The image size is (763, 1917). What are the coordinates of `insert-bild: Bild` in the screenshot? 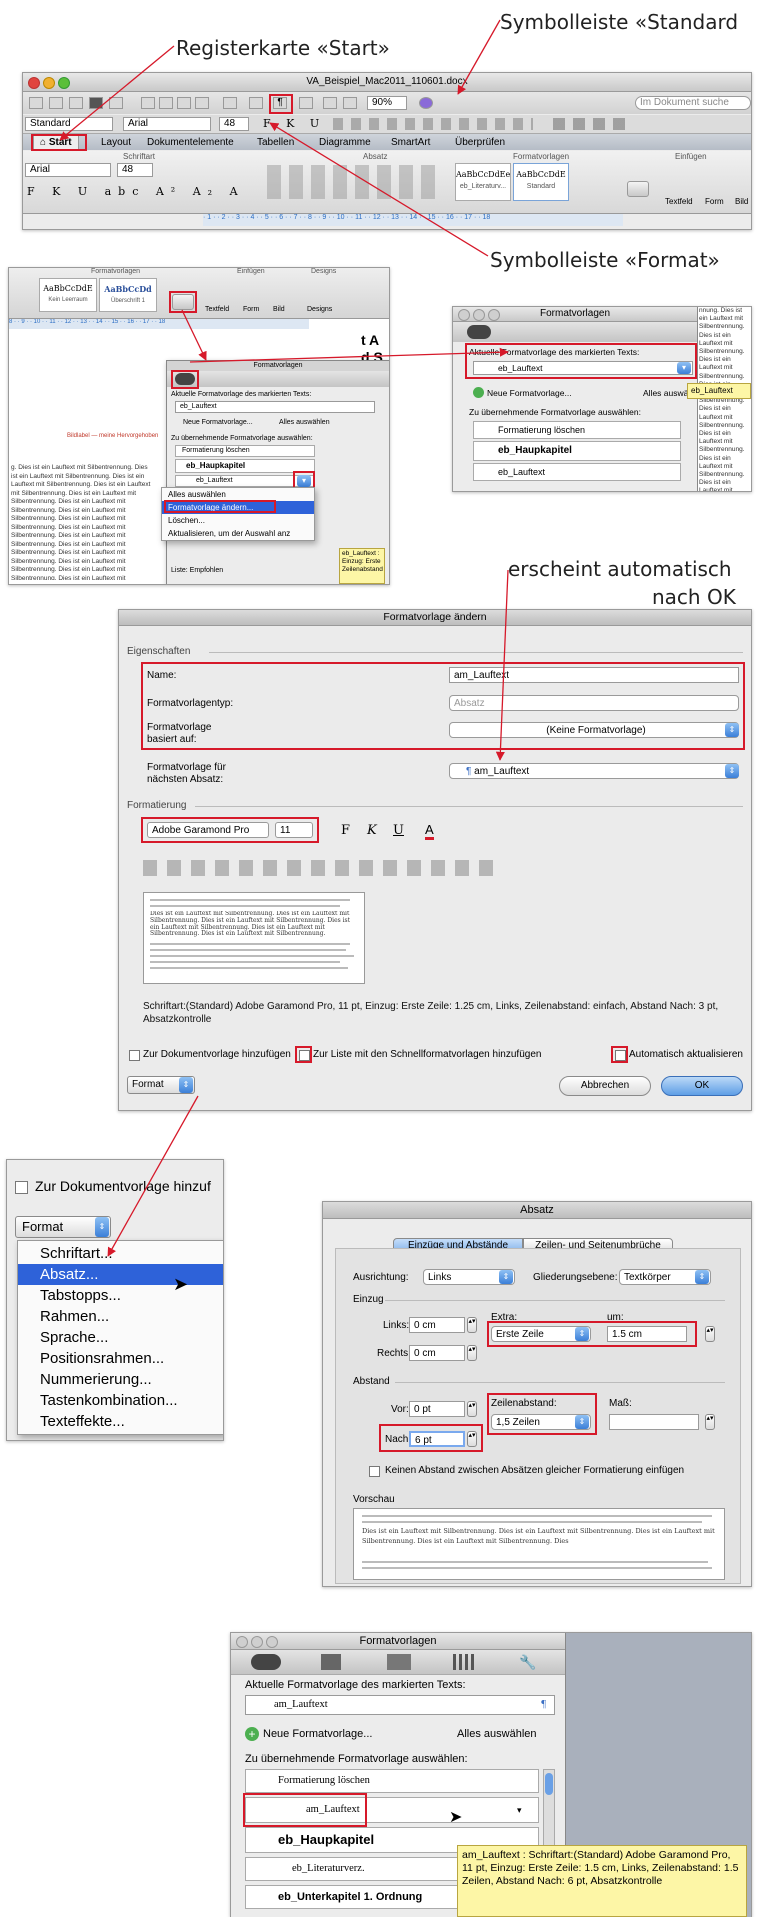 It's located at (741, 201).